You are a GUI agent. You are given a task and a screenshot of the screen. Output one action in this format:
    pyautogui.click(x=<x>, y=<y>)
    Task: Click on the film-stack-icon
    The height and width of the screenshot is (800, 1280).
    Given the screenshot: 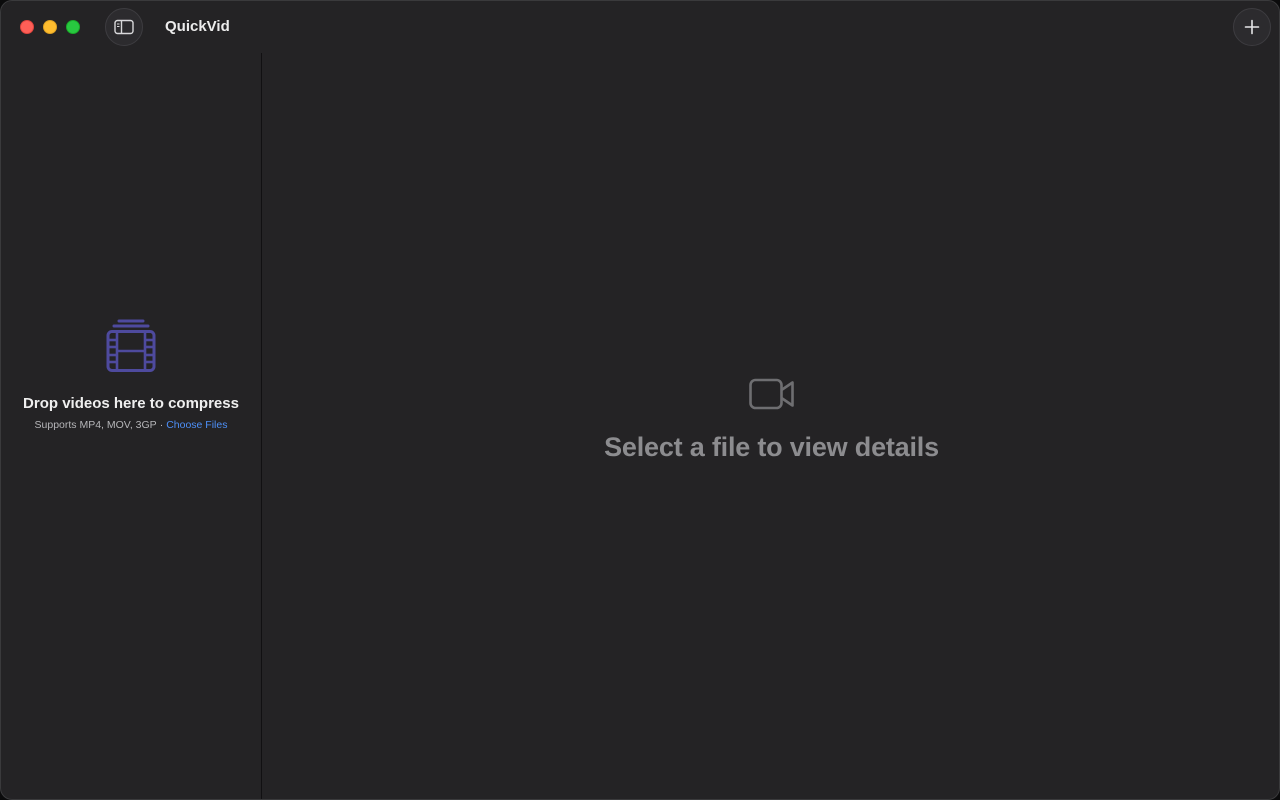 What is the action you would take?
    pyautogui.click(x=131, y=345)
    